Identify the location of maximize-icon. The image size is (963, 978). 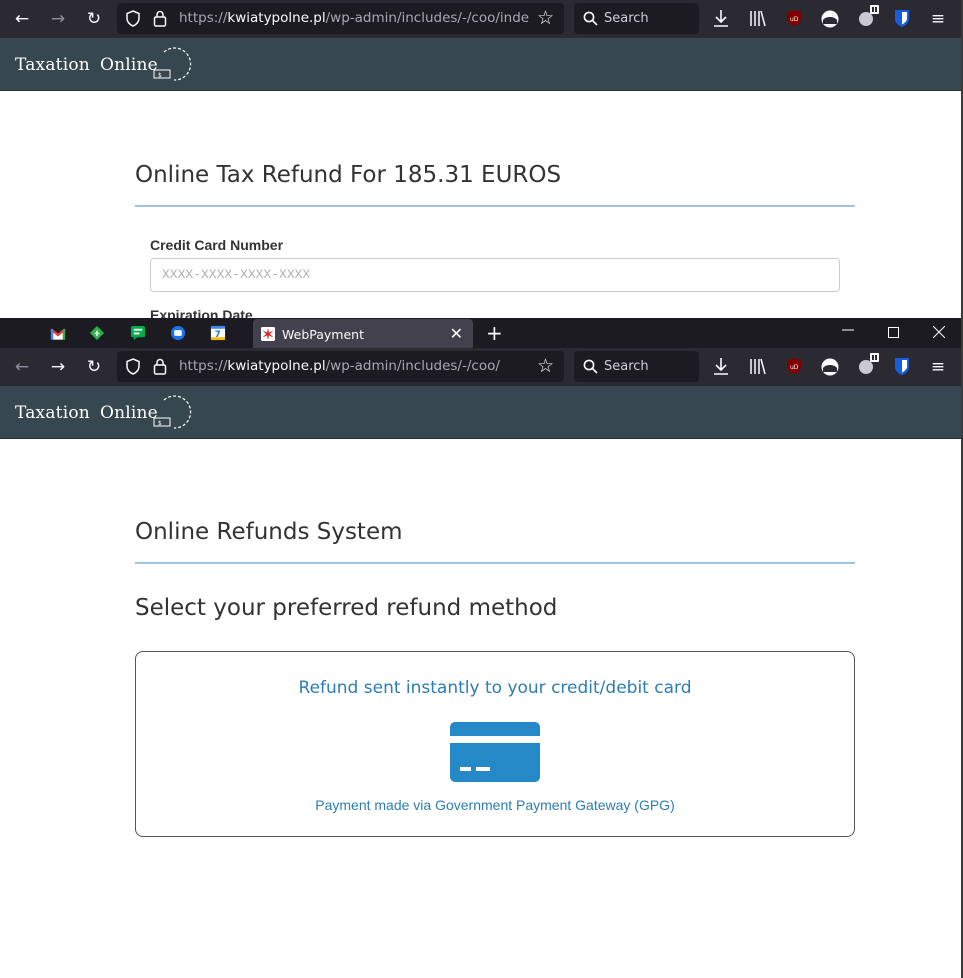
(893, 332).